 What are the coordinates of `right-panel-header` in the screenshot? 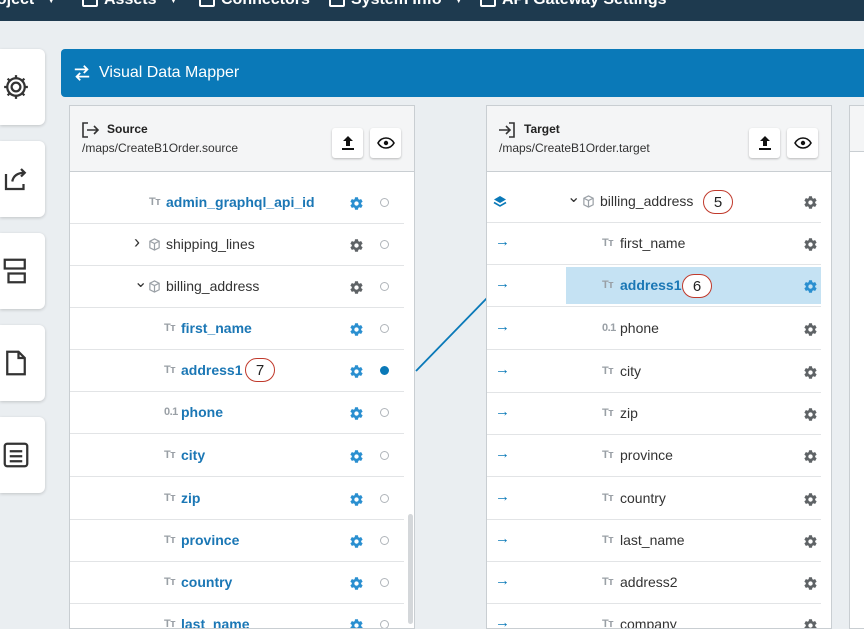 It's located at (857, 129).